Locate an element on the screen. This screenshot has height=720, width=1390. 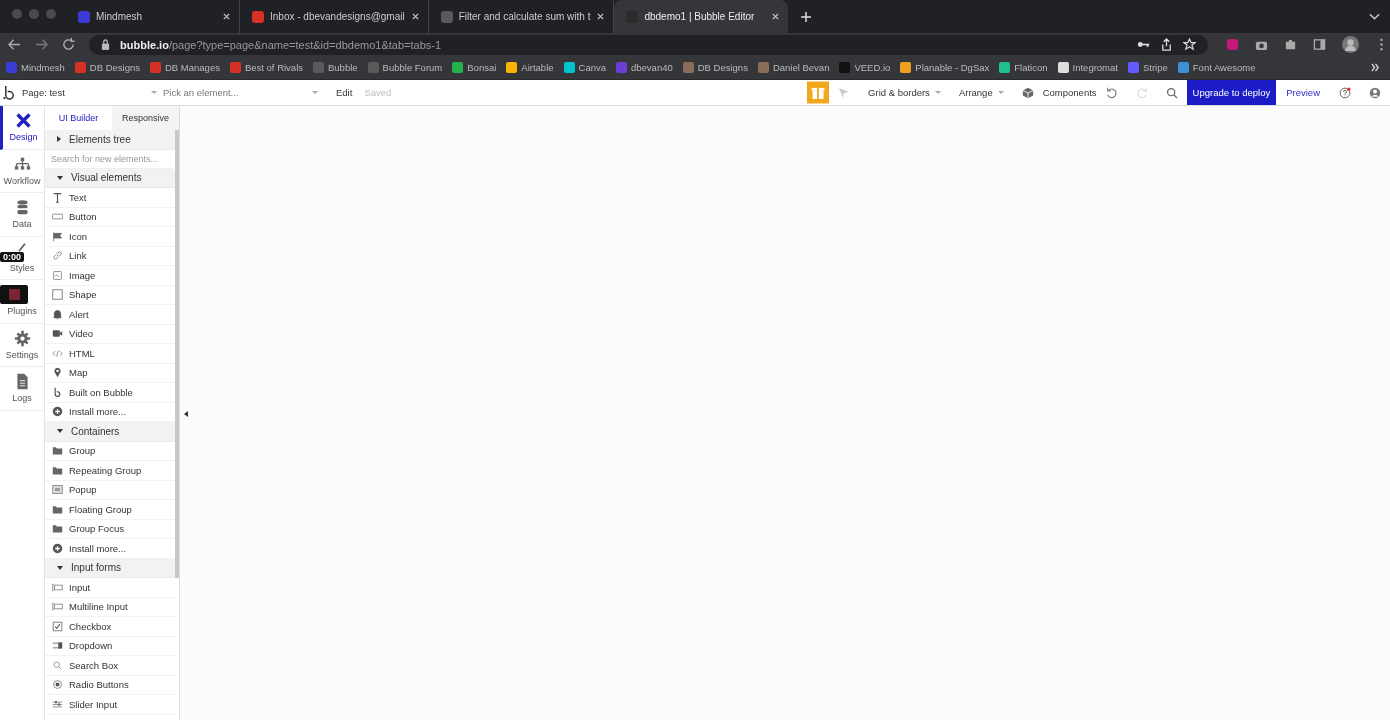
collapse-panel-icon is located at coordinates (186, 414).